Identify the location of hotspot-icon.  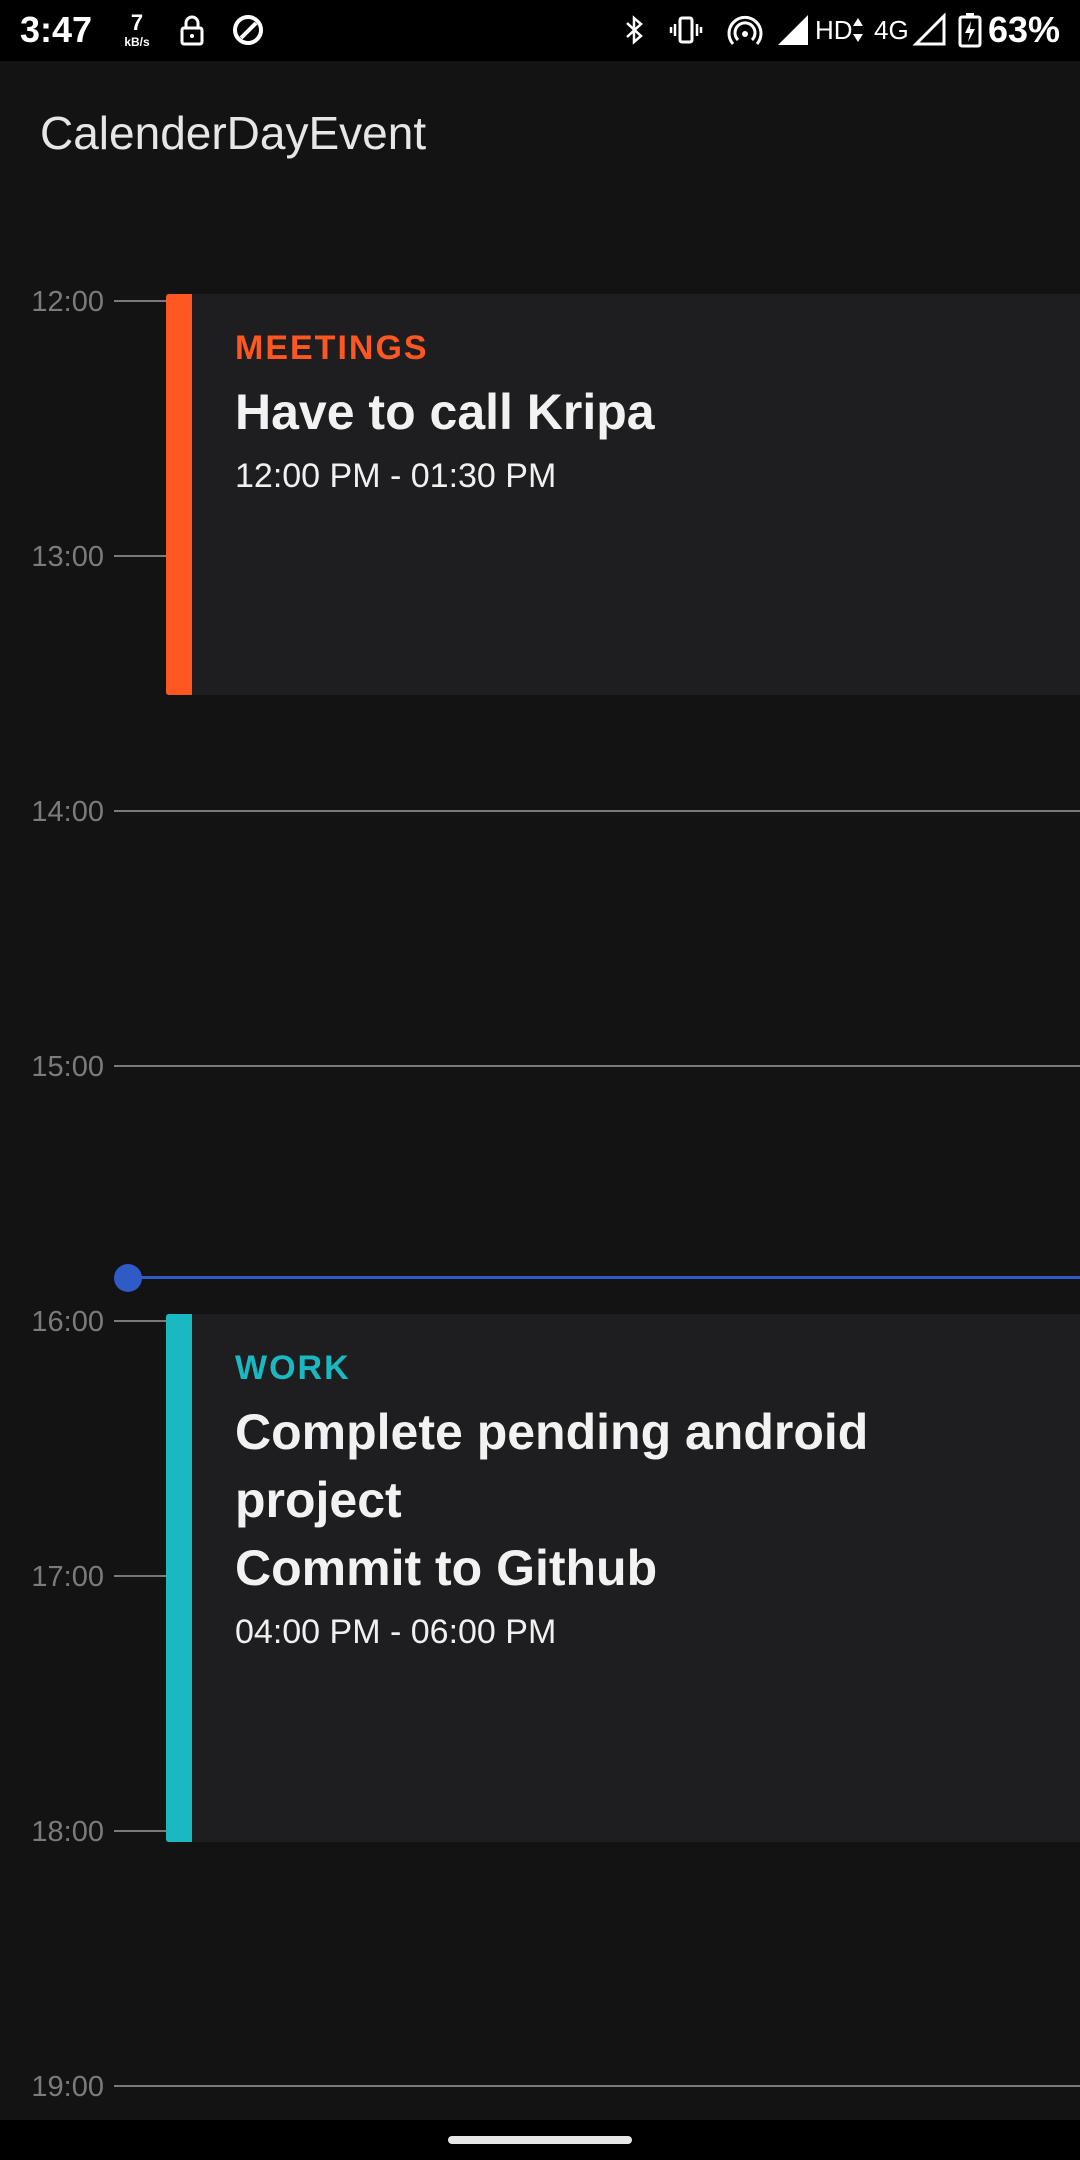
(745, 30).